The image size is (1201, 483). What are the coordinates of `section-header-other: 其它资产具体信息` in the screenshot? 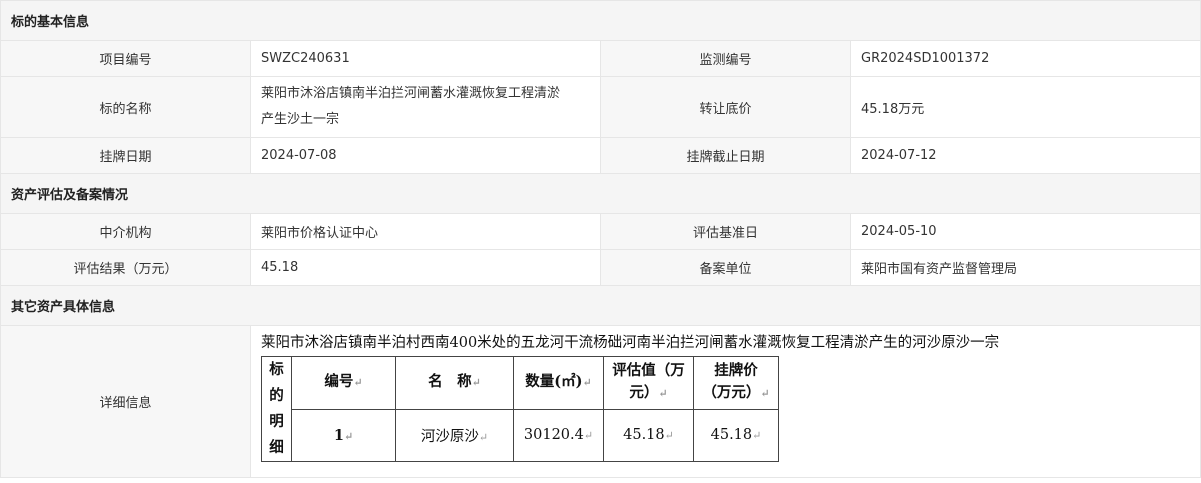 It's located at (600, 305).